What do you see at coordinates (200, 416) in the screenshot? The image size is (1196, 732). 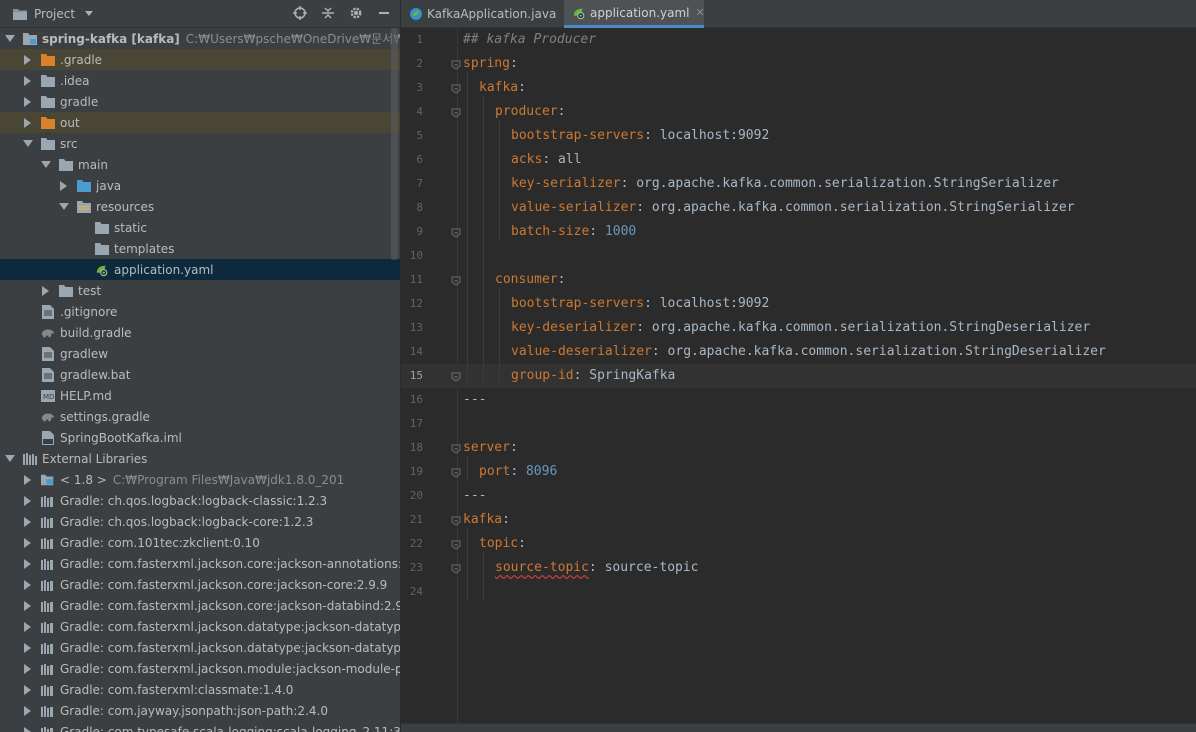 I see `tree-node: settings.gradle` at bounding box center [200, 416].